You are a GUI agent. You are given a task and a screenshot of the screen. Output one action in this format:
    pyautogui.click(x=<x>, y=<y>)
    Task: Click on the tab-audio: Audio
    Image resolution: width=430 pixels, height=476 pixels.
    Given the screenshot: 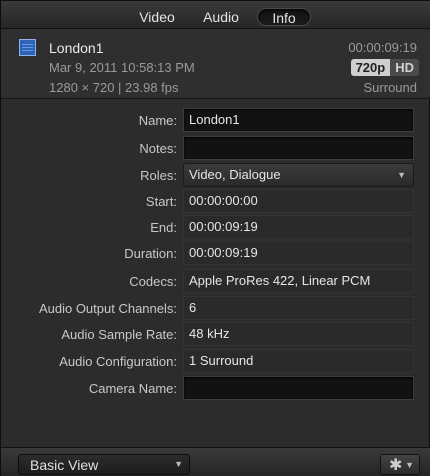 What is the action you would take?
    pyautogui.click(x=221, y=17)
    